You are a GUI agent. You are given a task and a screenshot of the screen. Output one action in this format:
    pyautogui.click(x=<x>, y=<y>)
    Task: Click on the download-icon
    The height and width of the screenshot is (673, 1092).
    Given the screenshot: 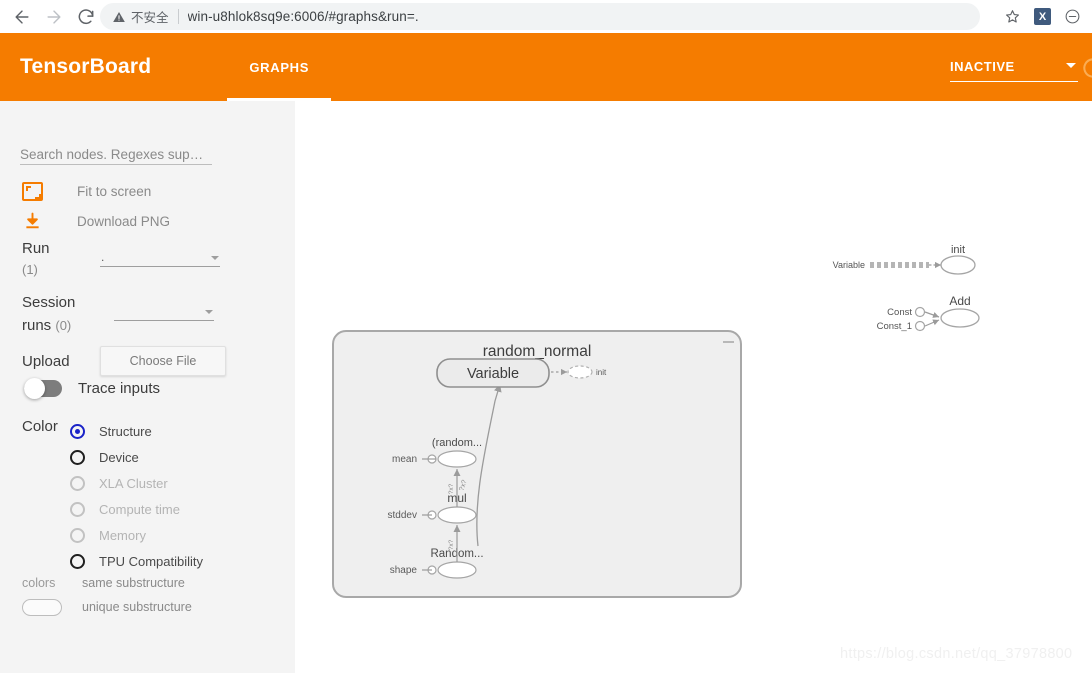 What is the action you would take?
    pyautogui.click(x=36, y=221)
    